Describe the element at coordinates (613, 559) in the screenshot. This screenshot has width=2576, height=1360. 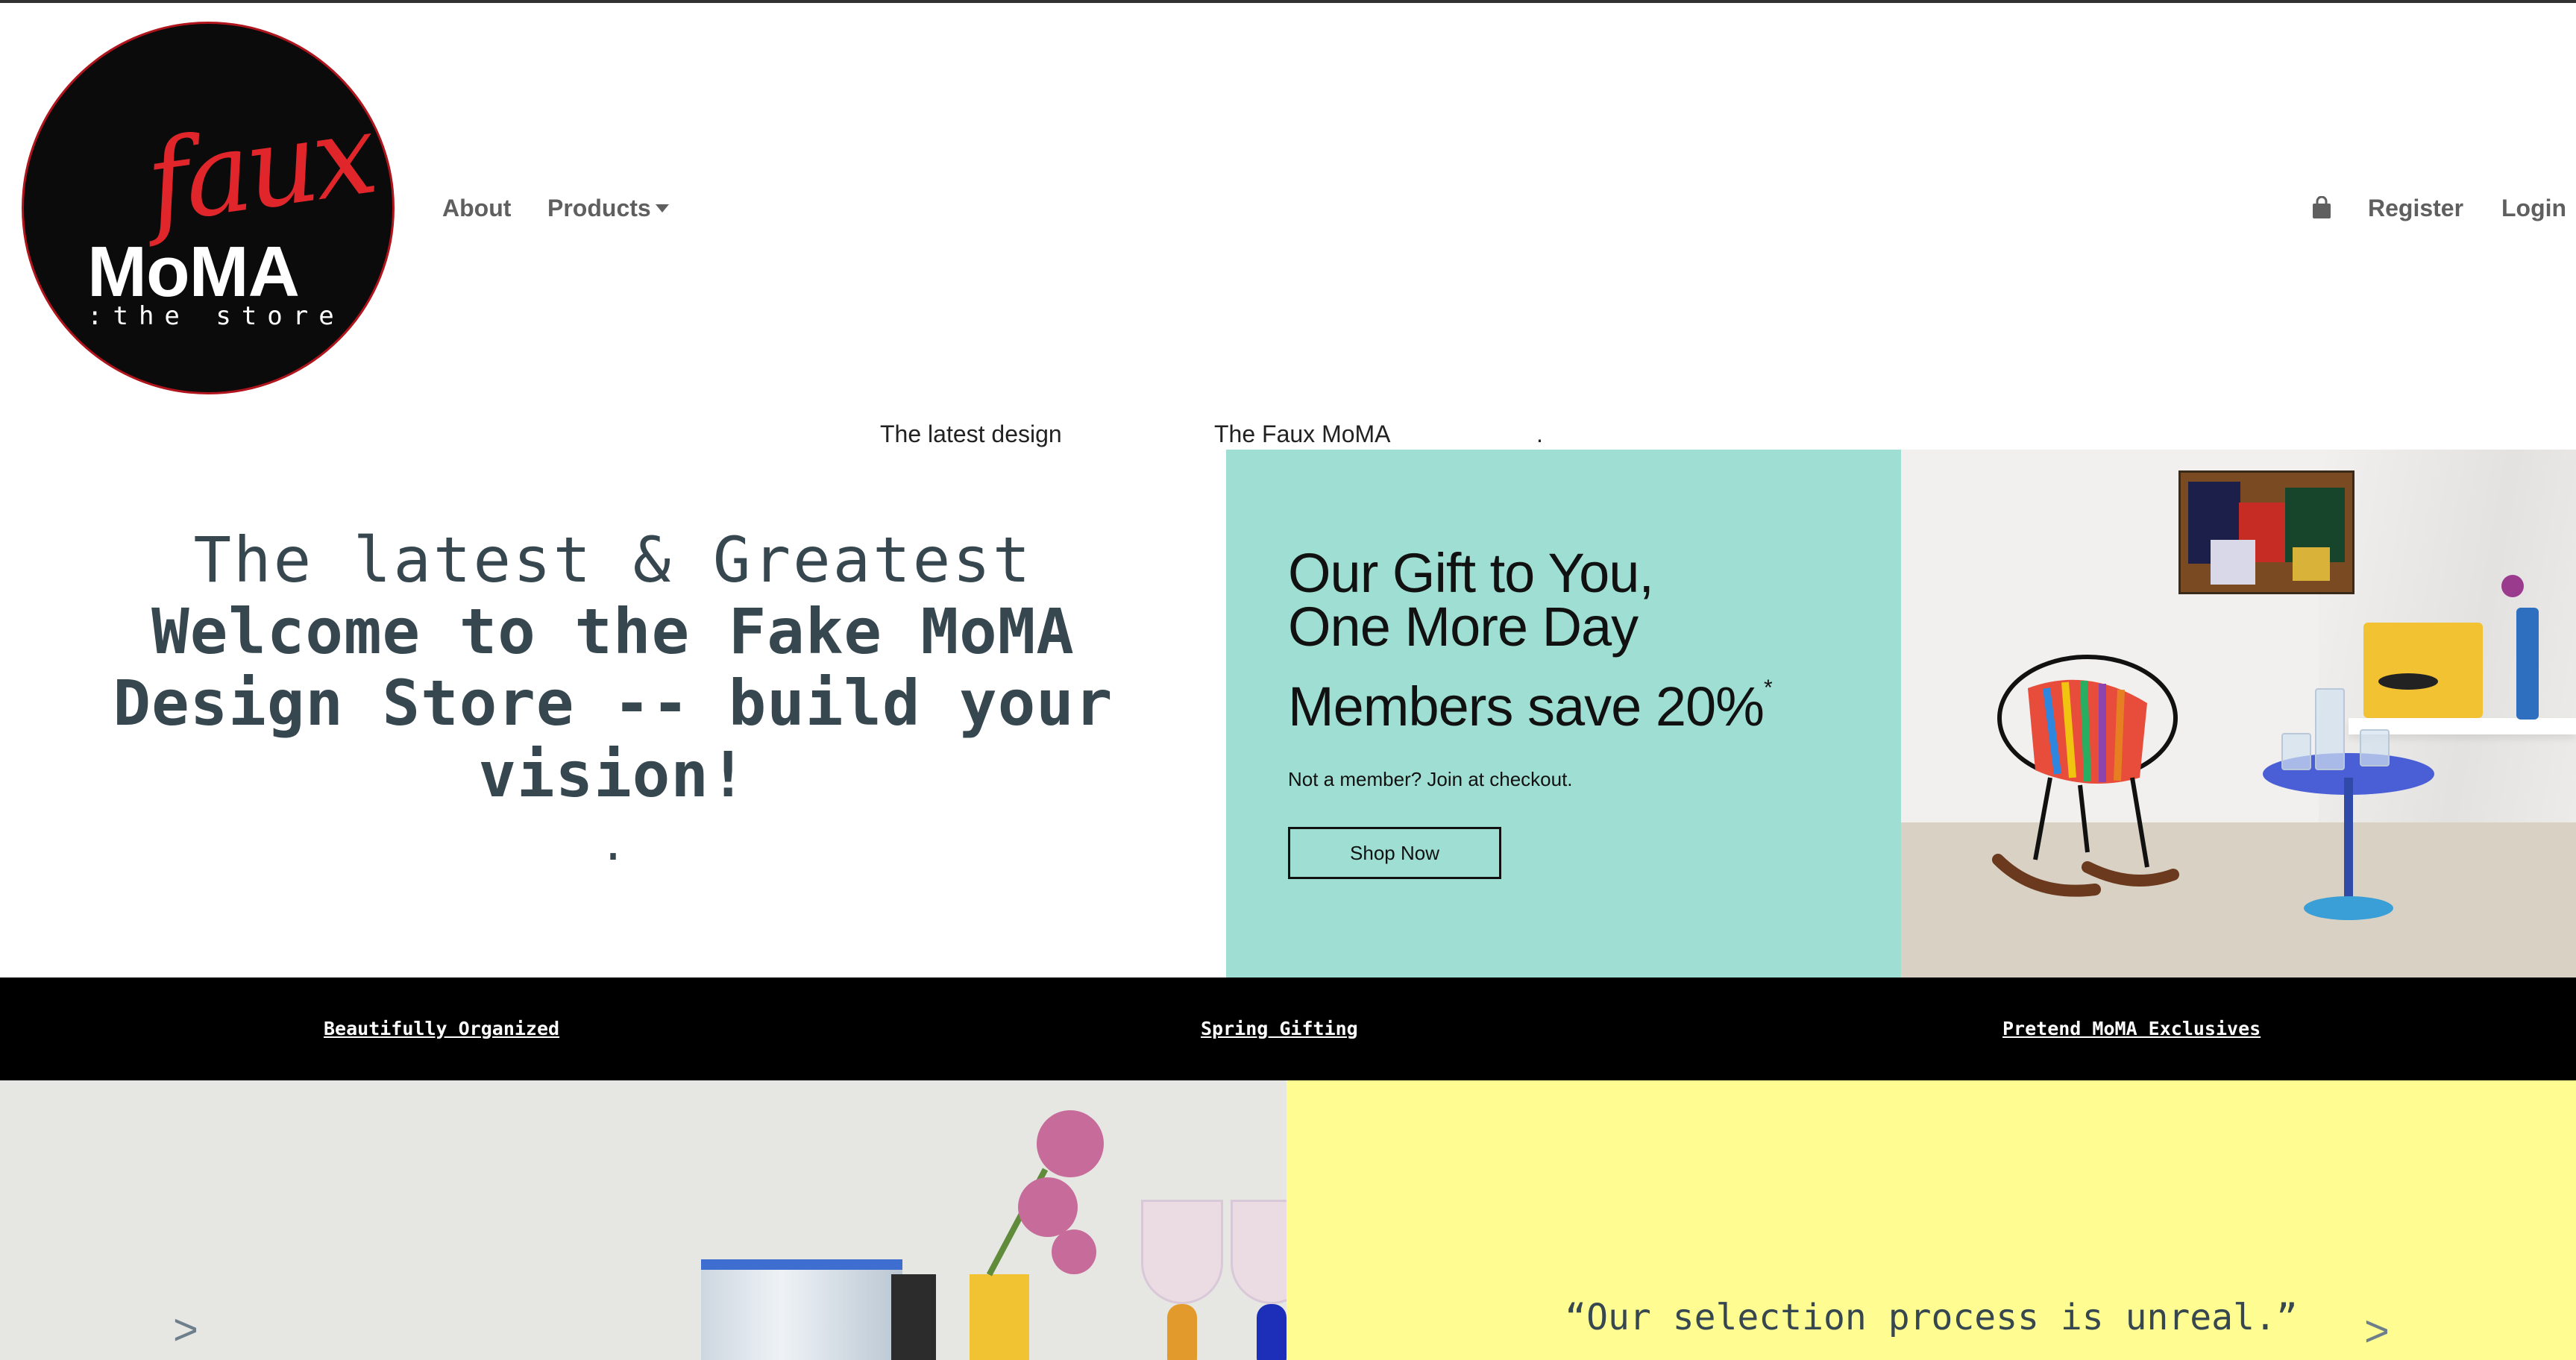
I see `hero-kicker: The latest & Greatest` at that location.